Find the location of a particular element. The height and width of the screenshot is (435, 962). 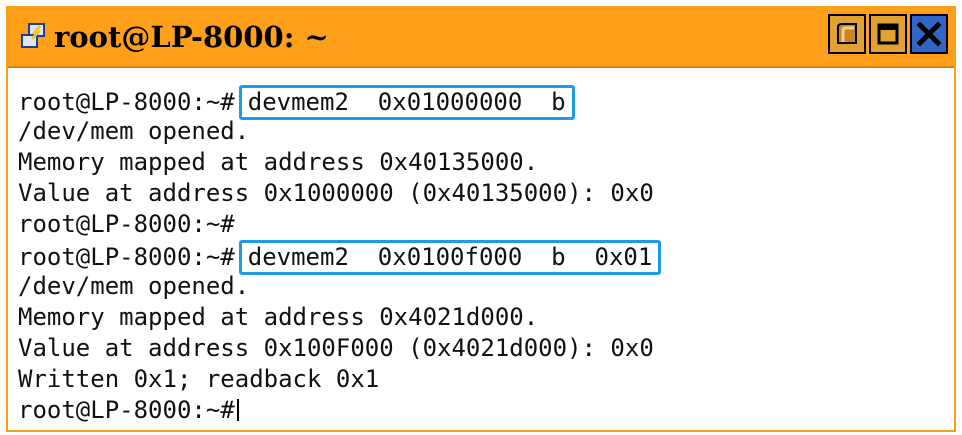

minimize-icon is located at coordinates (847, 33).